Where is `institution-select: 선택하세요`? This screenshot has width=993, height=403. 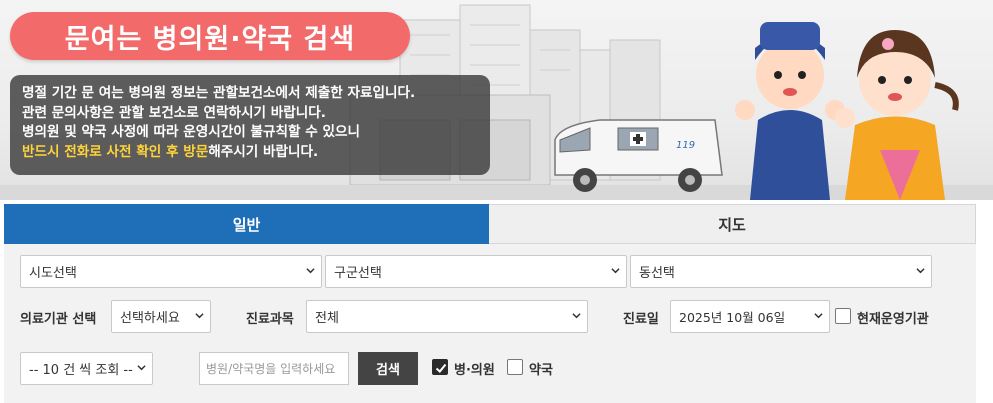 institution-select: 선택하세요 is located at coordinates (161, 316).